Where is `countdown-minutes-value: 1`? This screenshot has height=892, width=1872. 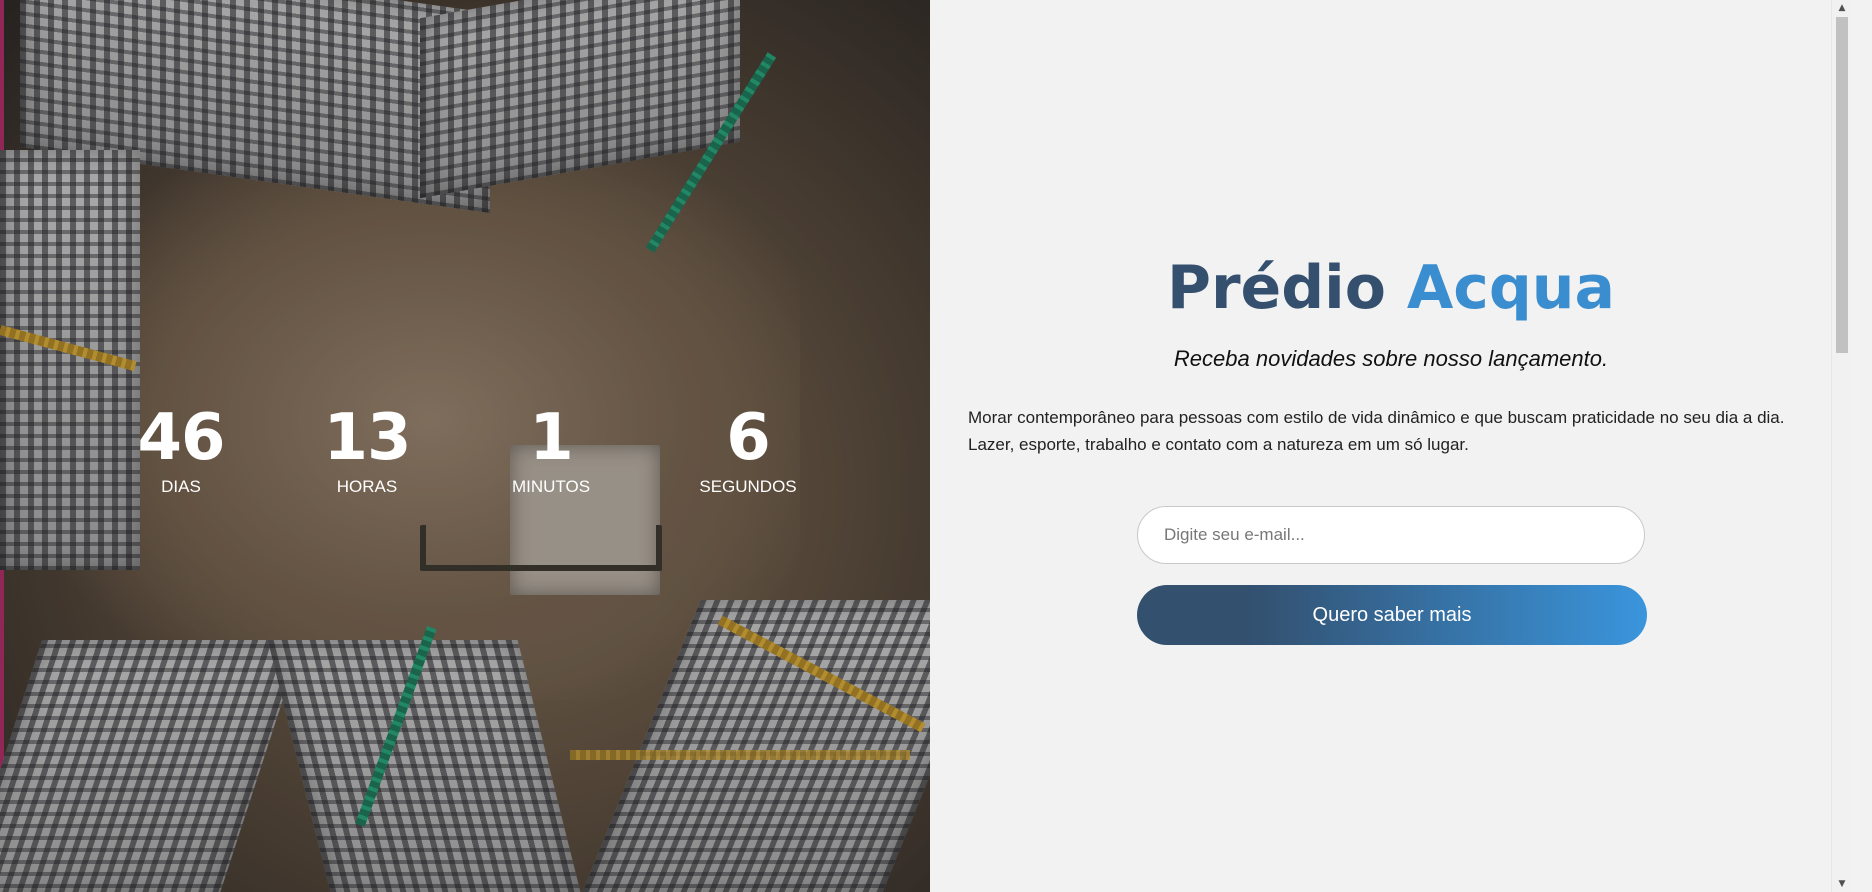 countdown-minutes-value: 1 is located at coordinates (551, 438).